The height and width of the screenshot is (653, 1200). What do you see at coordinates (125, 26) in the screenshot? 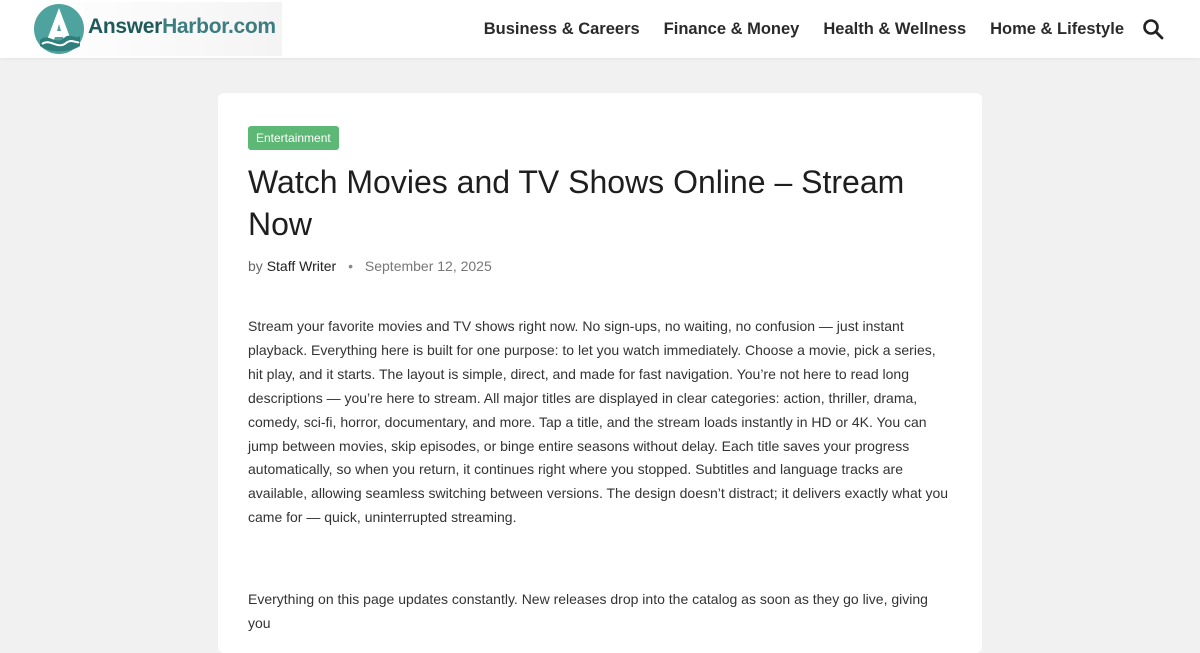
I see `logo-text-primary: Answer` at bounding box center [125, 26].